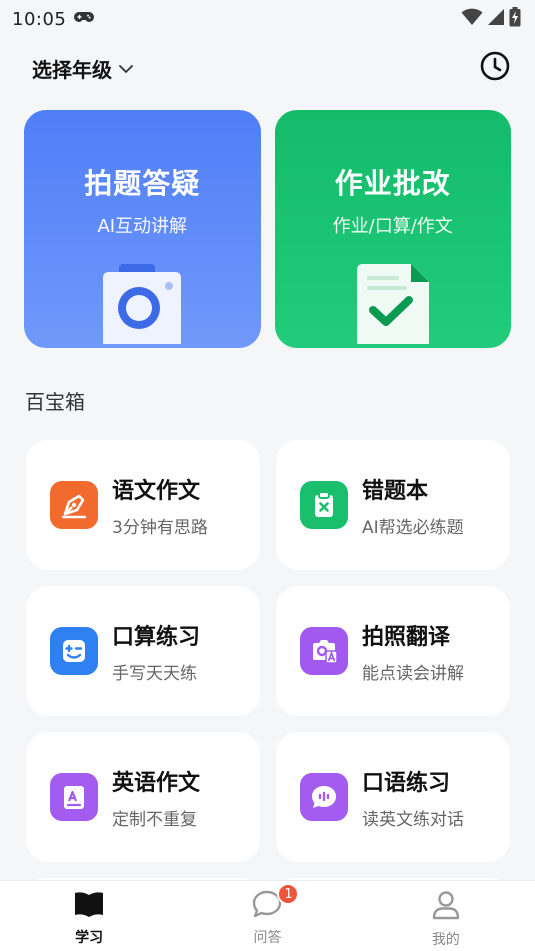 The height and width of the screenshot is (951, 535). I want to click on top-bar: 选择年级, so click(267, 68).